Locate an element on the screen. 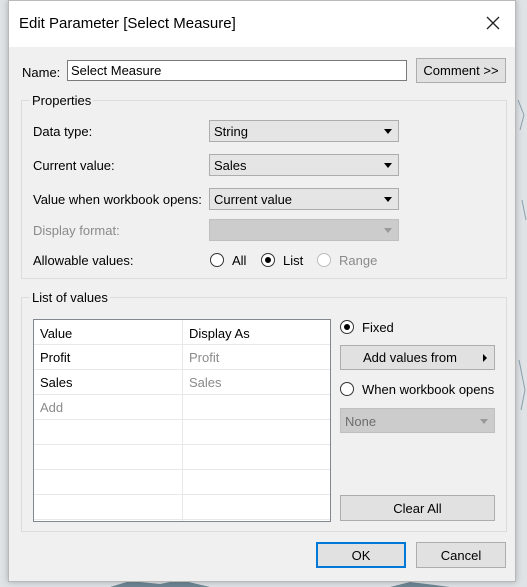 The width and height of the screenshot is (527, 587). current-value-dropdown: Sales is located at coordinates (304, 165).